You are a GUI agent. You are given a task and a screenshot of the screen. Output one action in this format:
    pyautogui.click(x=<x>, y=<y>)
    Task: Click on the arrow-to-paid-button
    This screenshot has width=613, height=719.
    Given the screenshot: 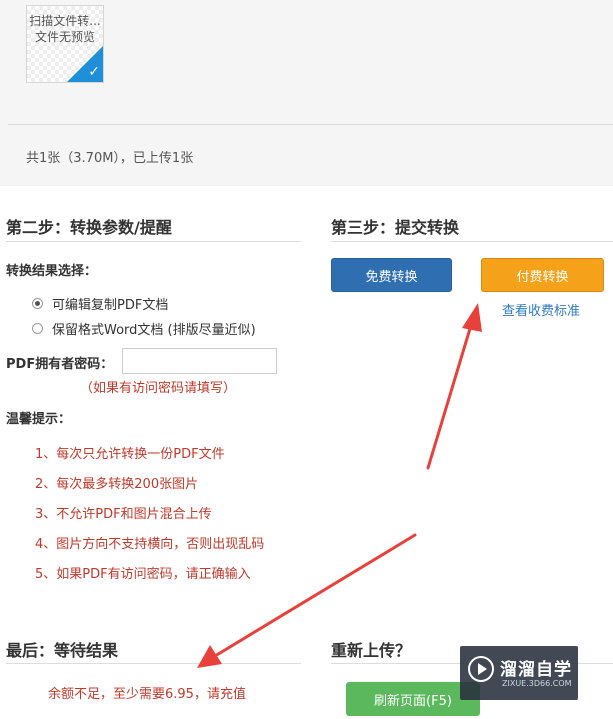 What is the action you would take?
    pyautogui.click(x=454, y=386)
    